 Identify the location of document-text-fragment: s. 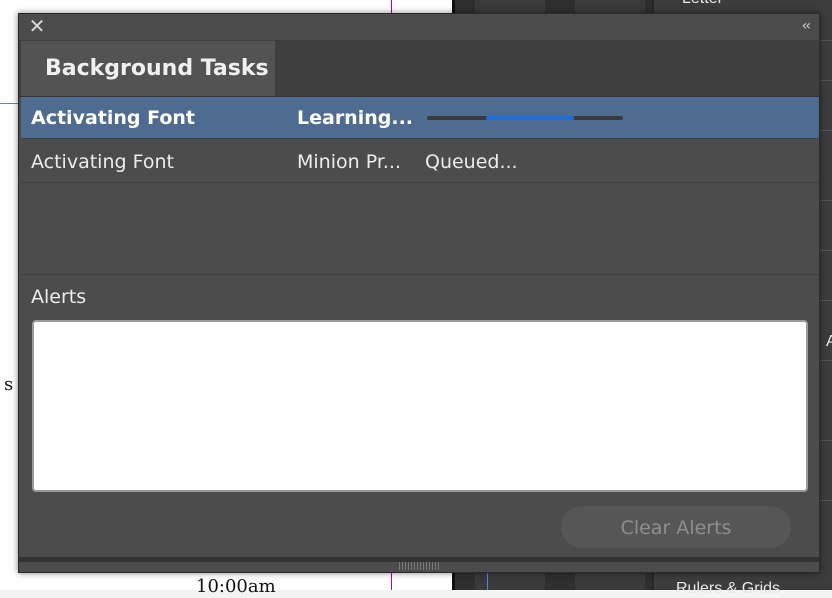
(9, 384).